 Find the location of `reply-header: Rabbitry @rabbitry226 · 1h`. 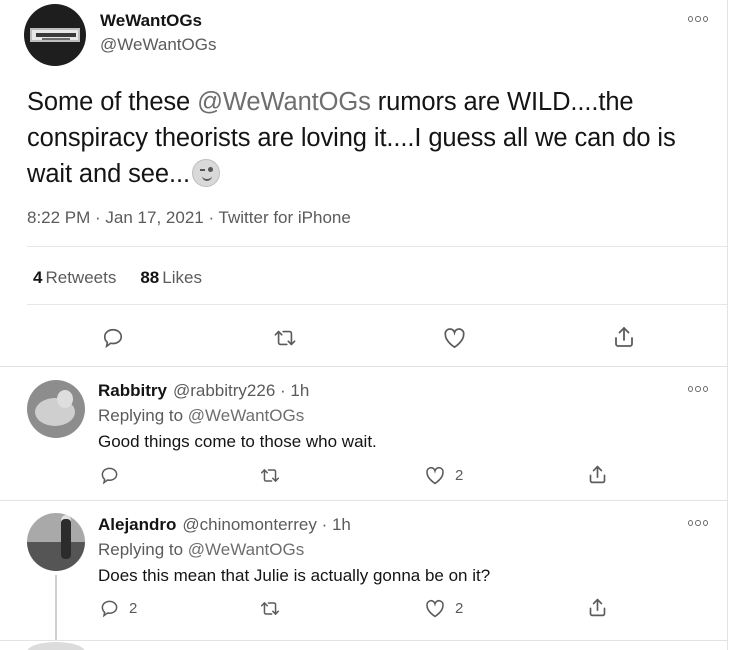

reply-header: Rabbitry @rabbitry226 · 1h is located at coordinates (203, 391).